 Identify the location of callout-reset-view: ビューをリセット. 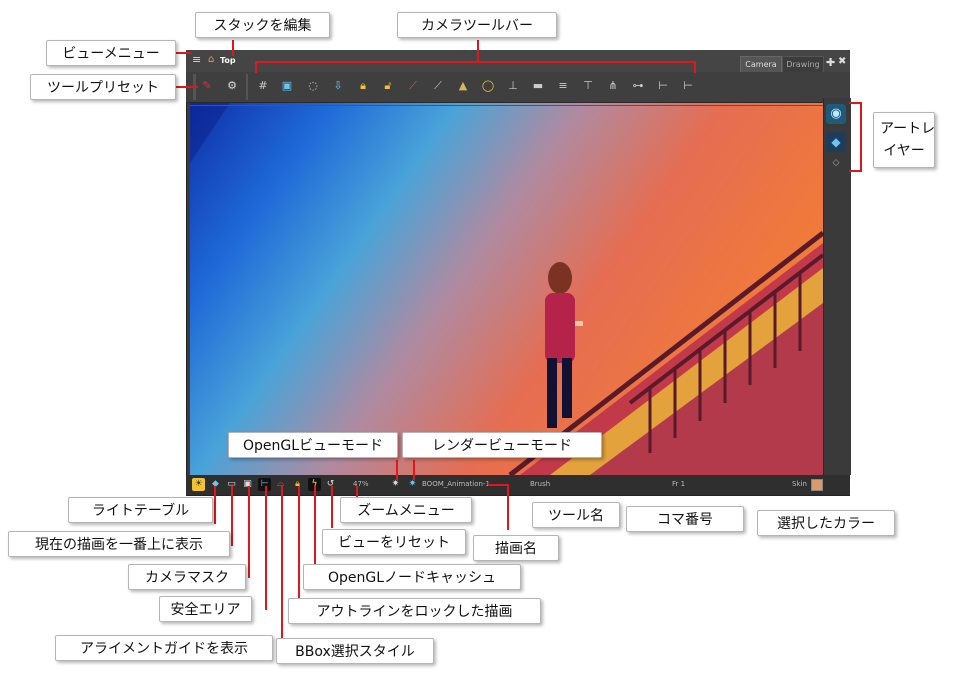
(394, 542).